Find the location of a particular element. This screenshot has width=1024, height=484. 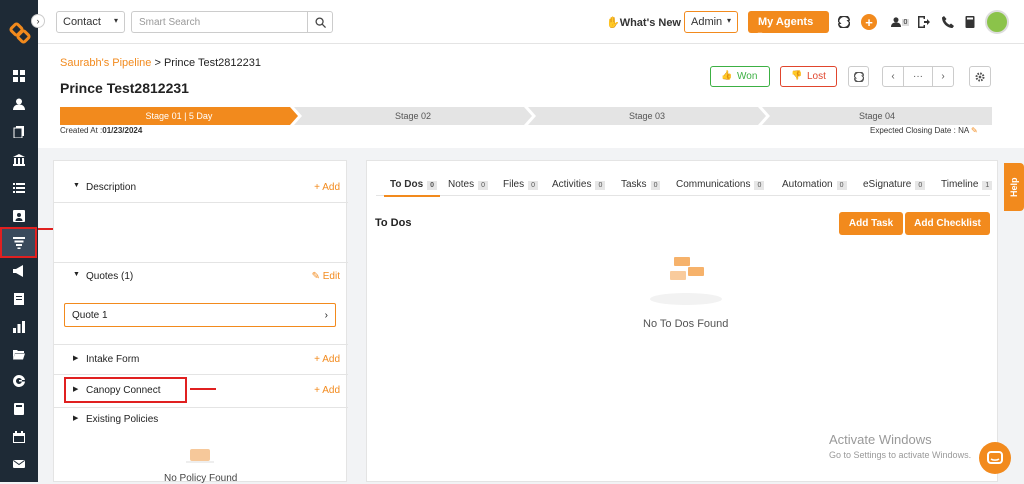

contact-card-icon is located at coordinates (19, 216).